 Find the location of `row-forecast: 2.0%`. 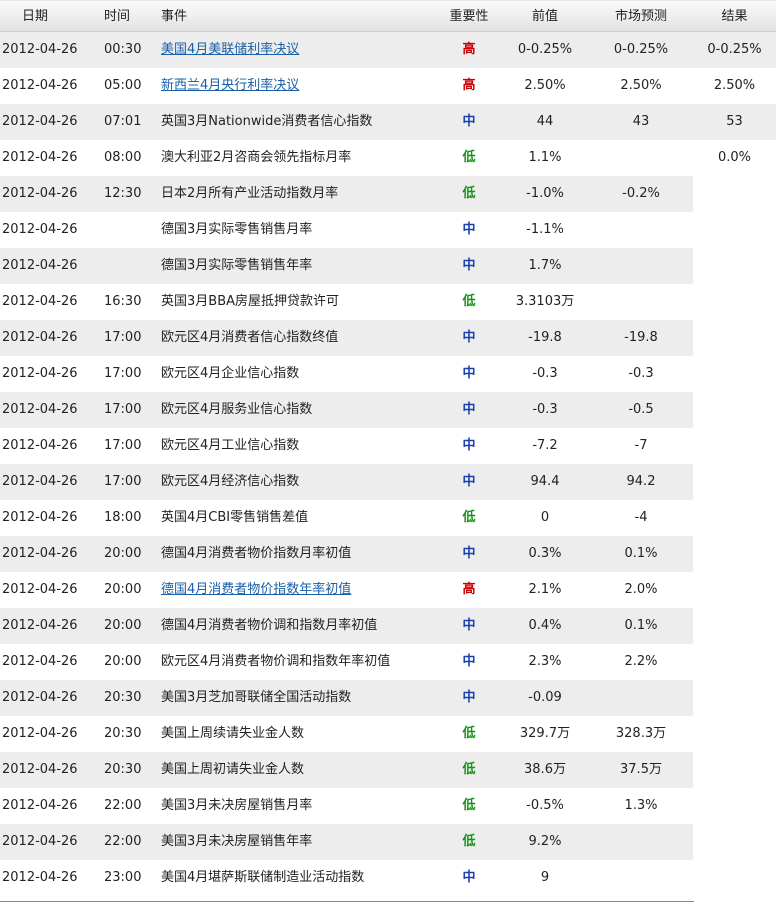

row-forecast: 2.0% is located at coordinates (641, 589).